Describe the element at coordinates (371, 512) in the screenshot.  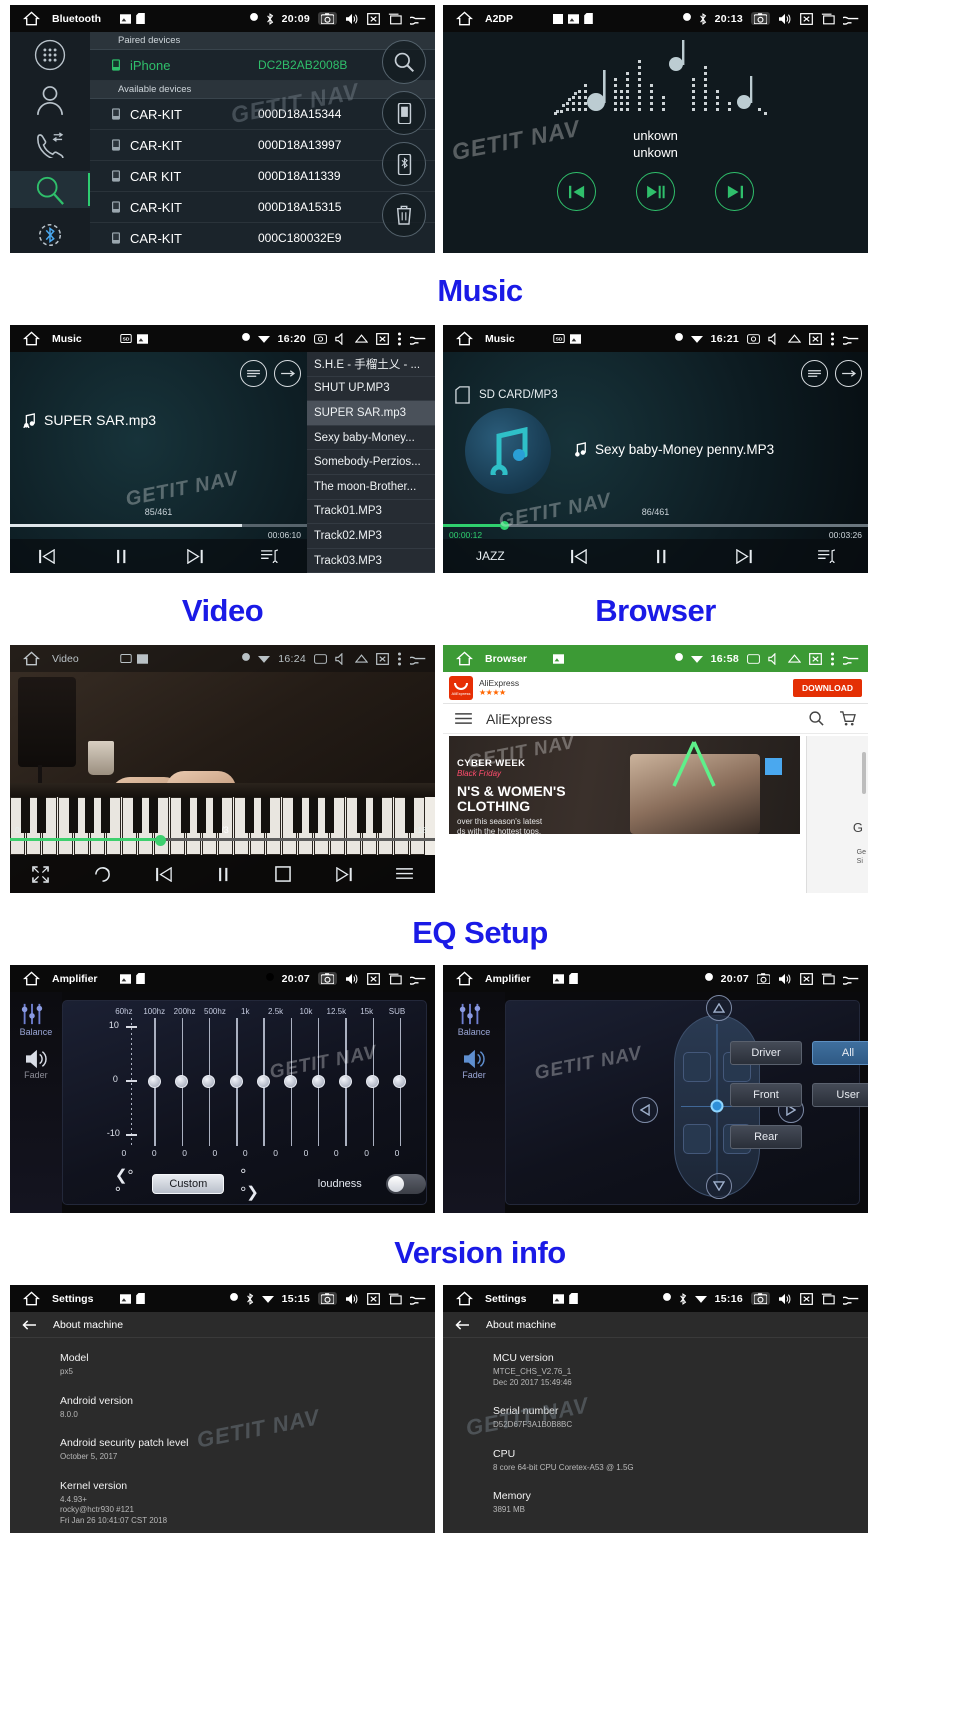
I see `list-item: Track01.MP3` at that location.